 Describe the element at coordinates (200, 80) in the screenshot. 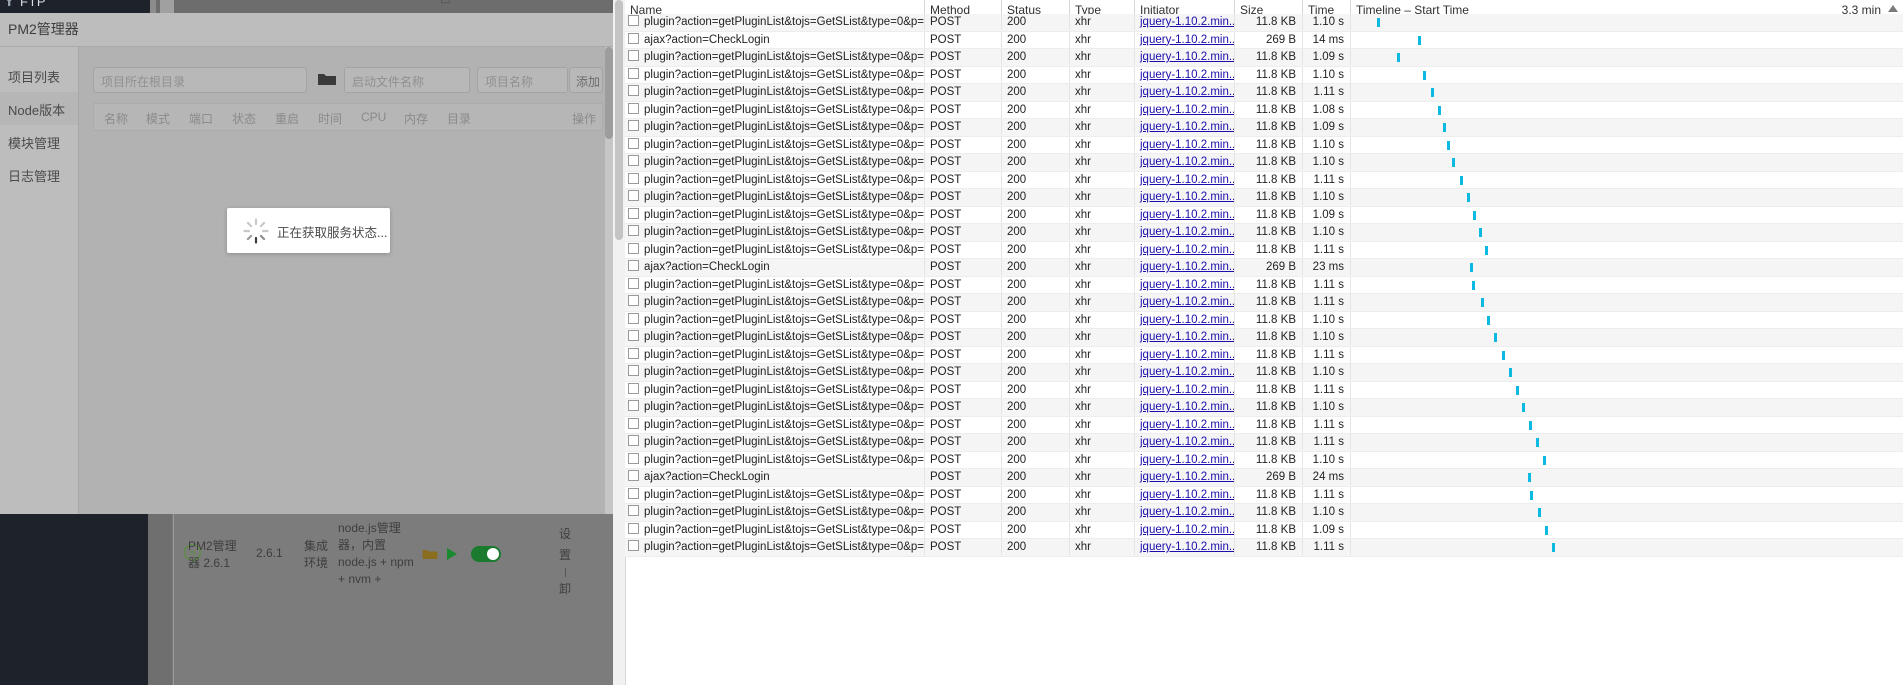

I see `root-directory-input: 项目所在根目录` at that location.